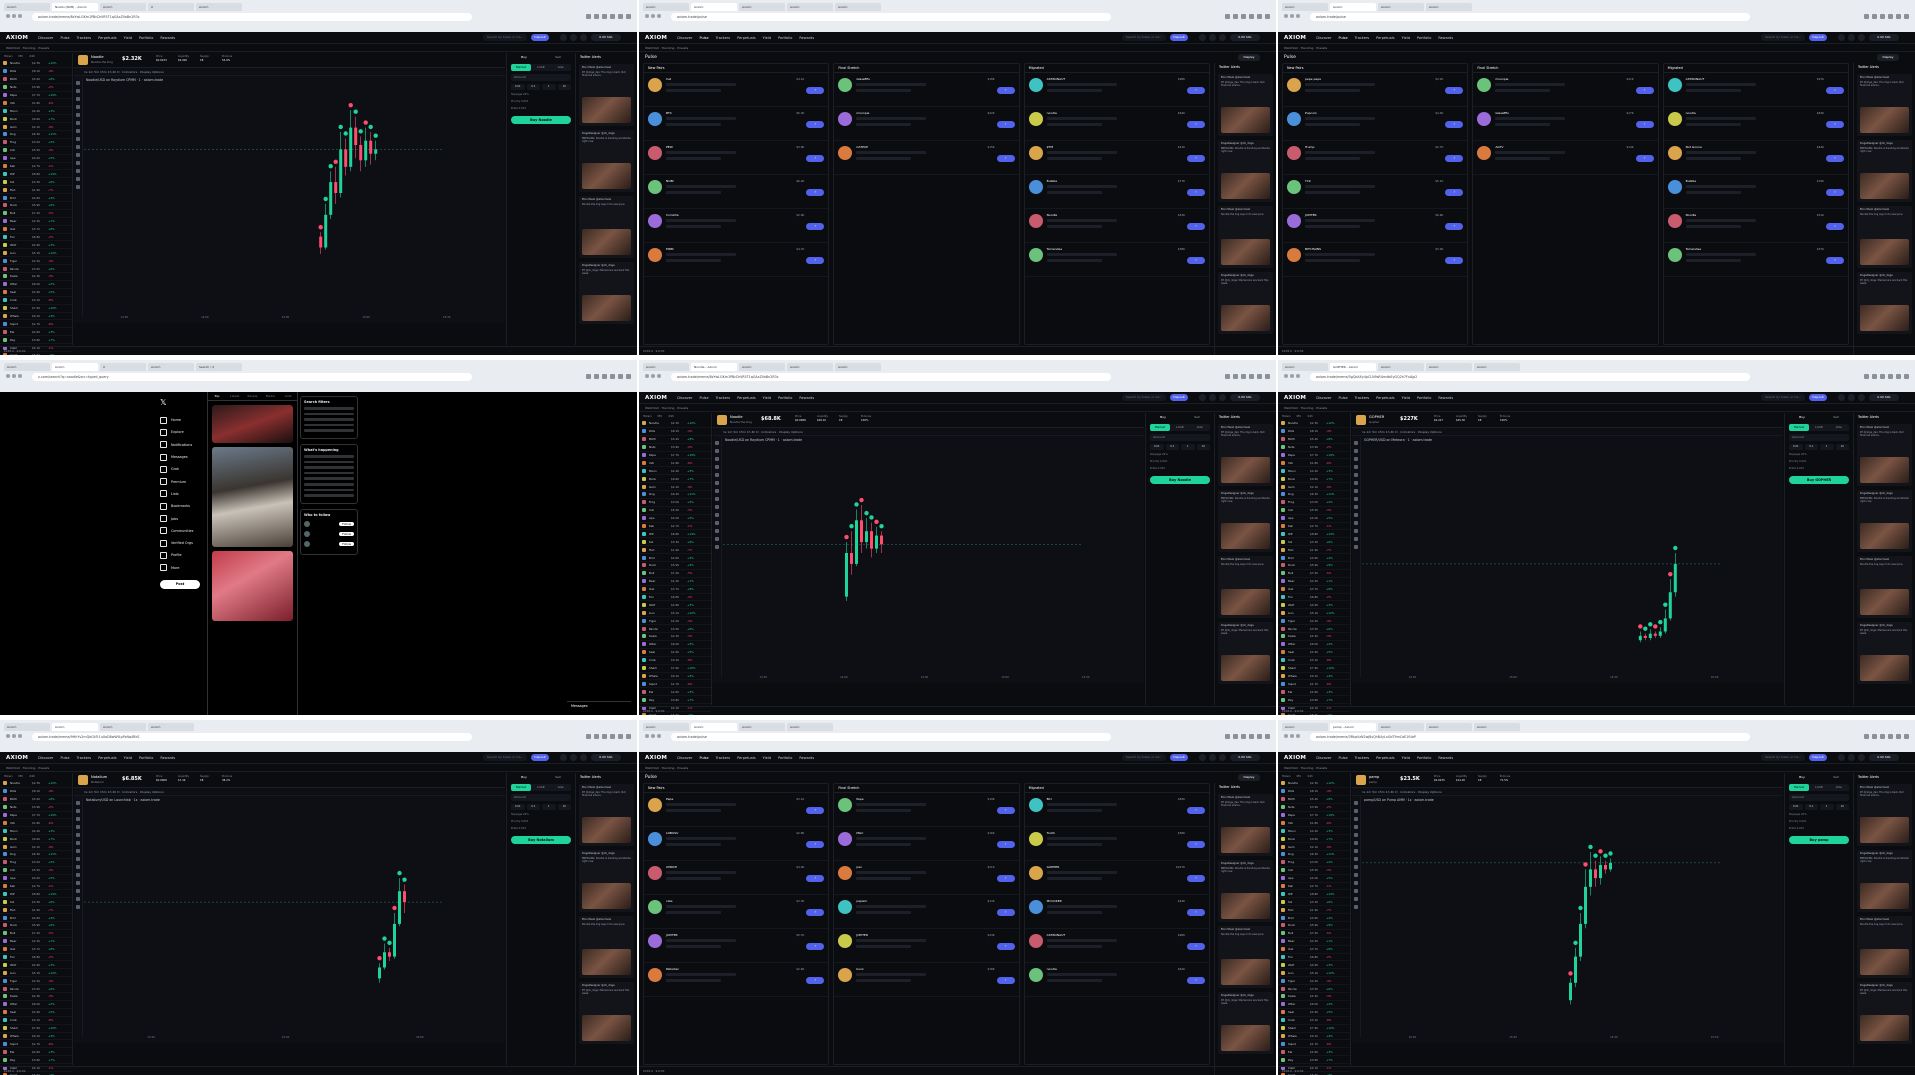 This screenshot has height=1075, width=1915. I want to click on preset-button: 10, so click(564, 87).